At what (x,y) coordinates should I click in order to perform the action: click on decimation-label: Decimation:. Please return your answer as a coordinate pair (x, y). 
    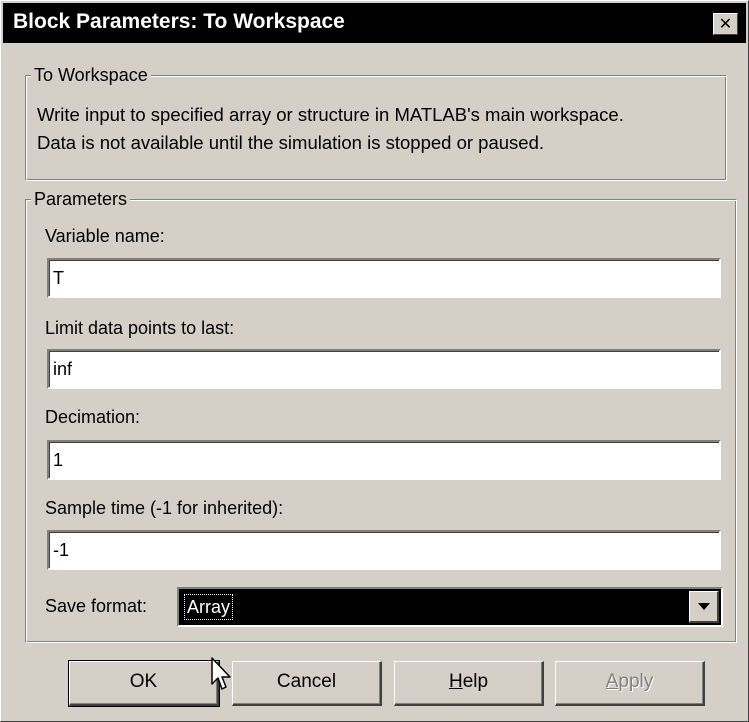
    Looking at the image, I should click on (93, 417).